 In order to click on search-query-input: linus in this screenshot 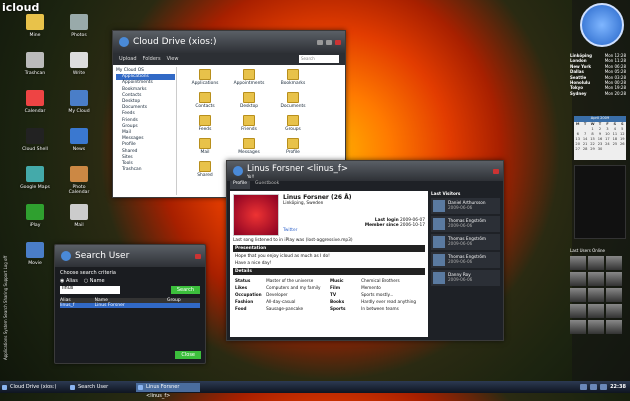, I will do `click(90, 290)`.